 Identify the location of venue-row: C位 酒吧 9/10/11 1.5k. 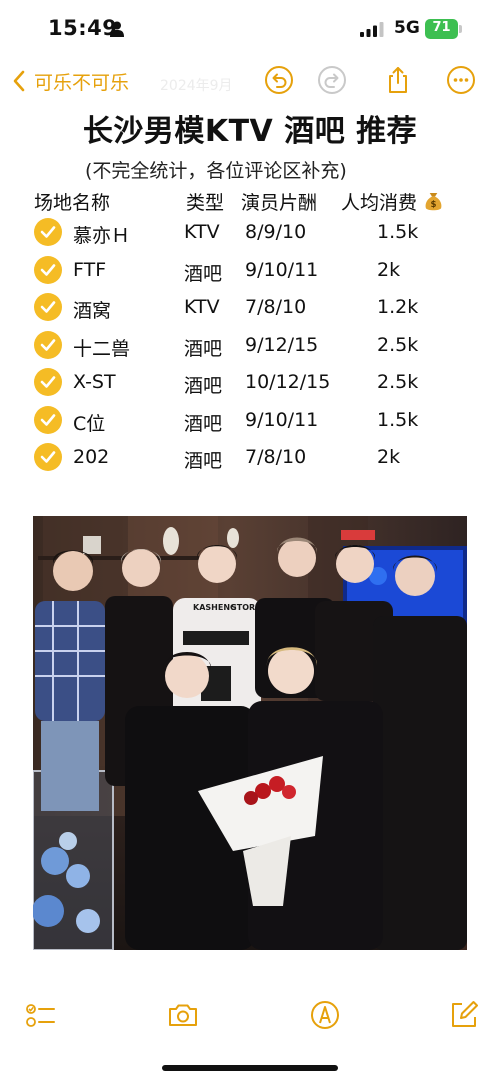
(250, 421).